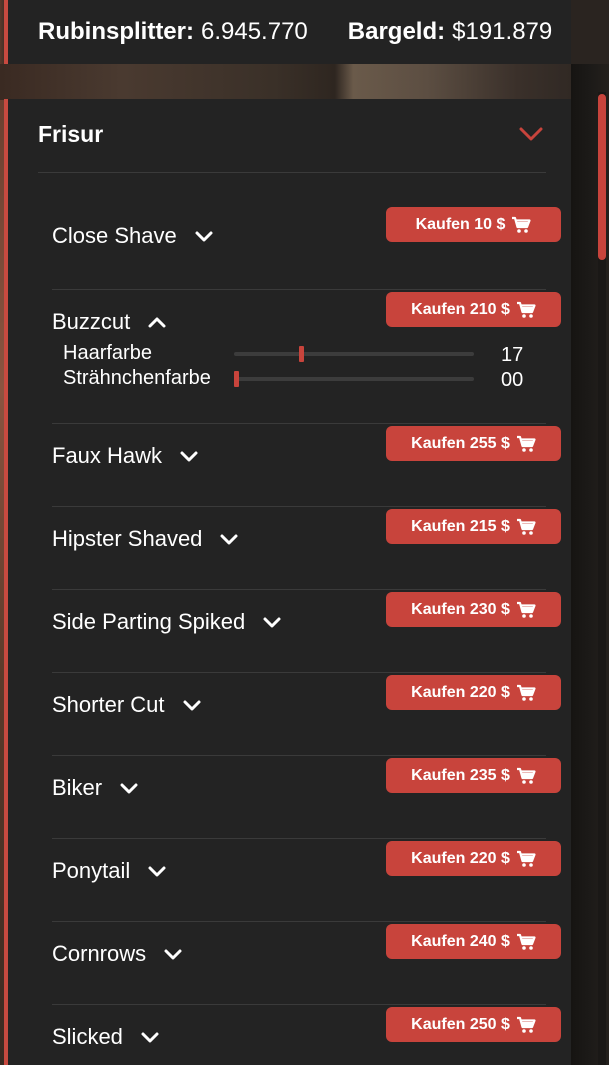 This screenshot has width=609, height=1065. I want to click on item-name: Ponytail, so click(110, 871).